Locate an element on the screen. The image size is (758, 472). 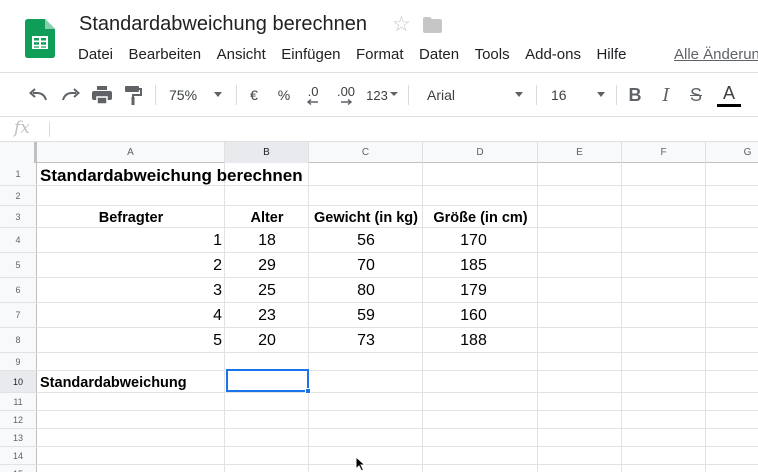
cell-groesse: 185 is located at coordinates (473, 266).